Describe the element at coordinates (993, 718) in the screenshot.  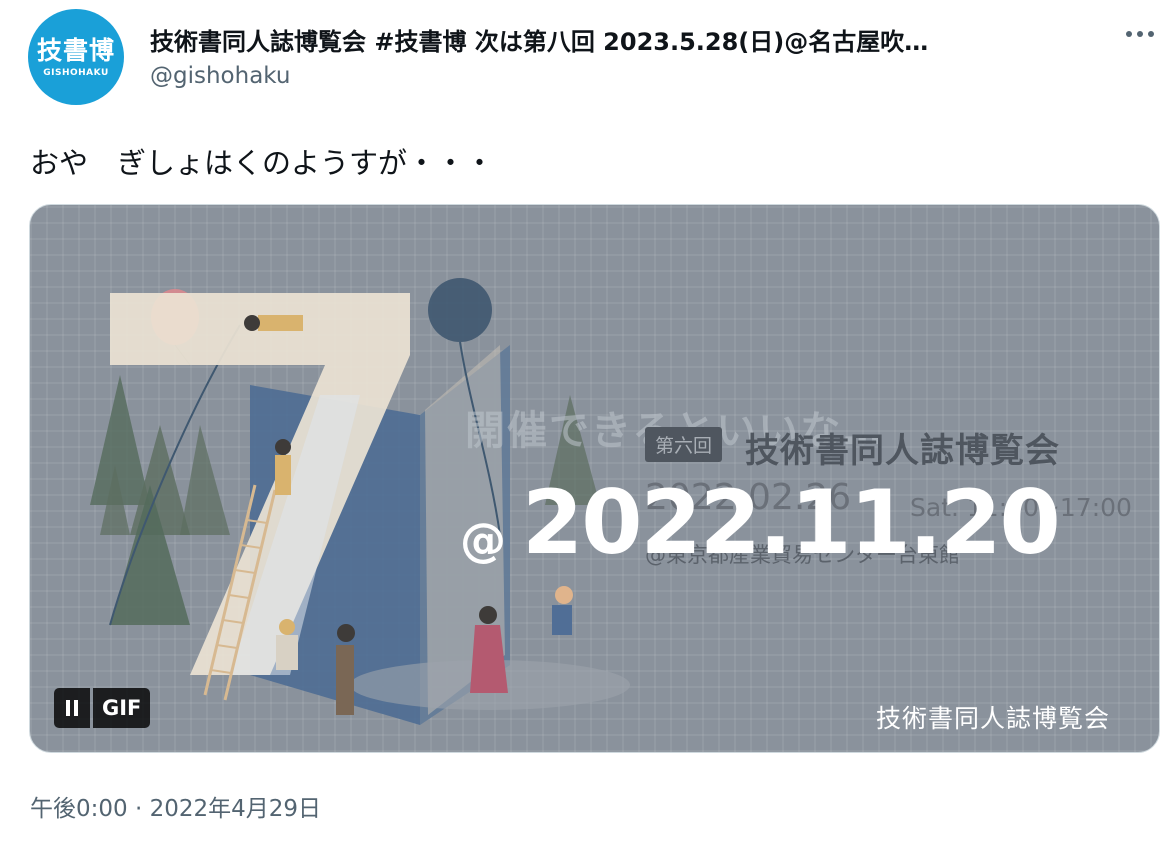
I see `media-watermark: 技術書同人誌博覧会` at that location.